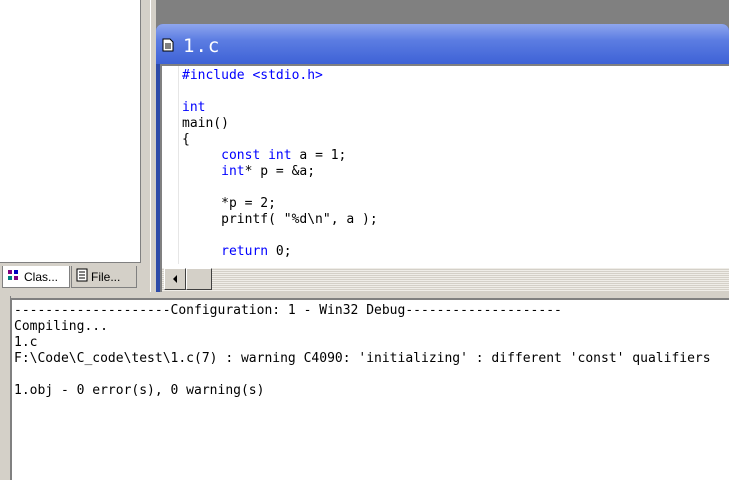  Describe the element at coordinates (229, 203) in the screenshot. I see `code-line-8: *p = 2;` at that location.